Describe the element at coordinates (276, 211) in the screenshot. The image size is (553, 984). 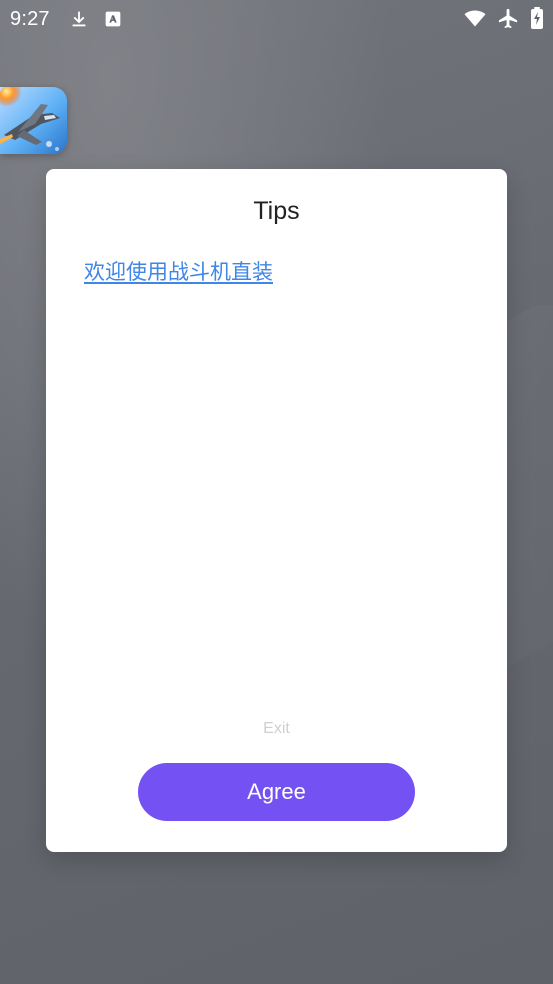
I see `dialog-title: Tips` at that location.